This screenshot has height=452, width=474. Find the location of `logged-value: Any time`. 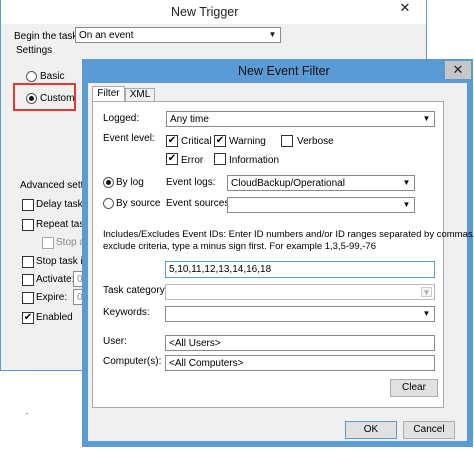

logged-value: Any time is located at coordinates (189, 119).